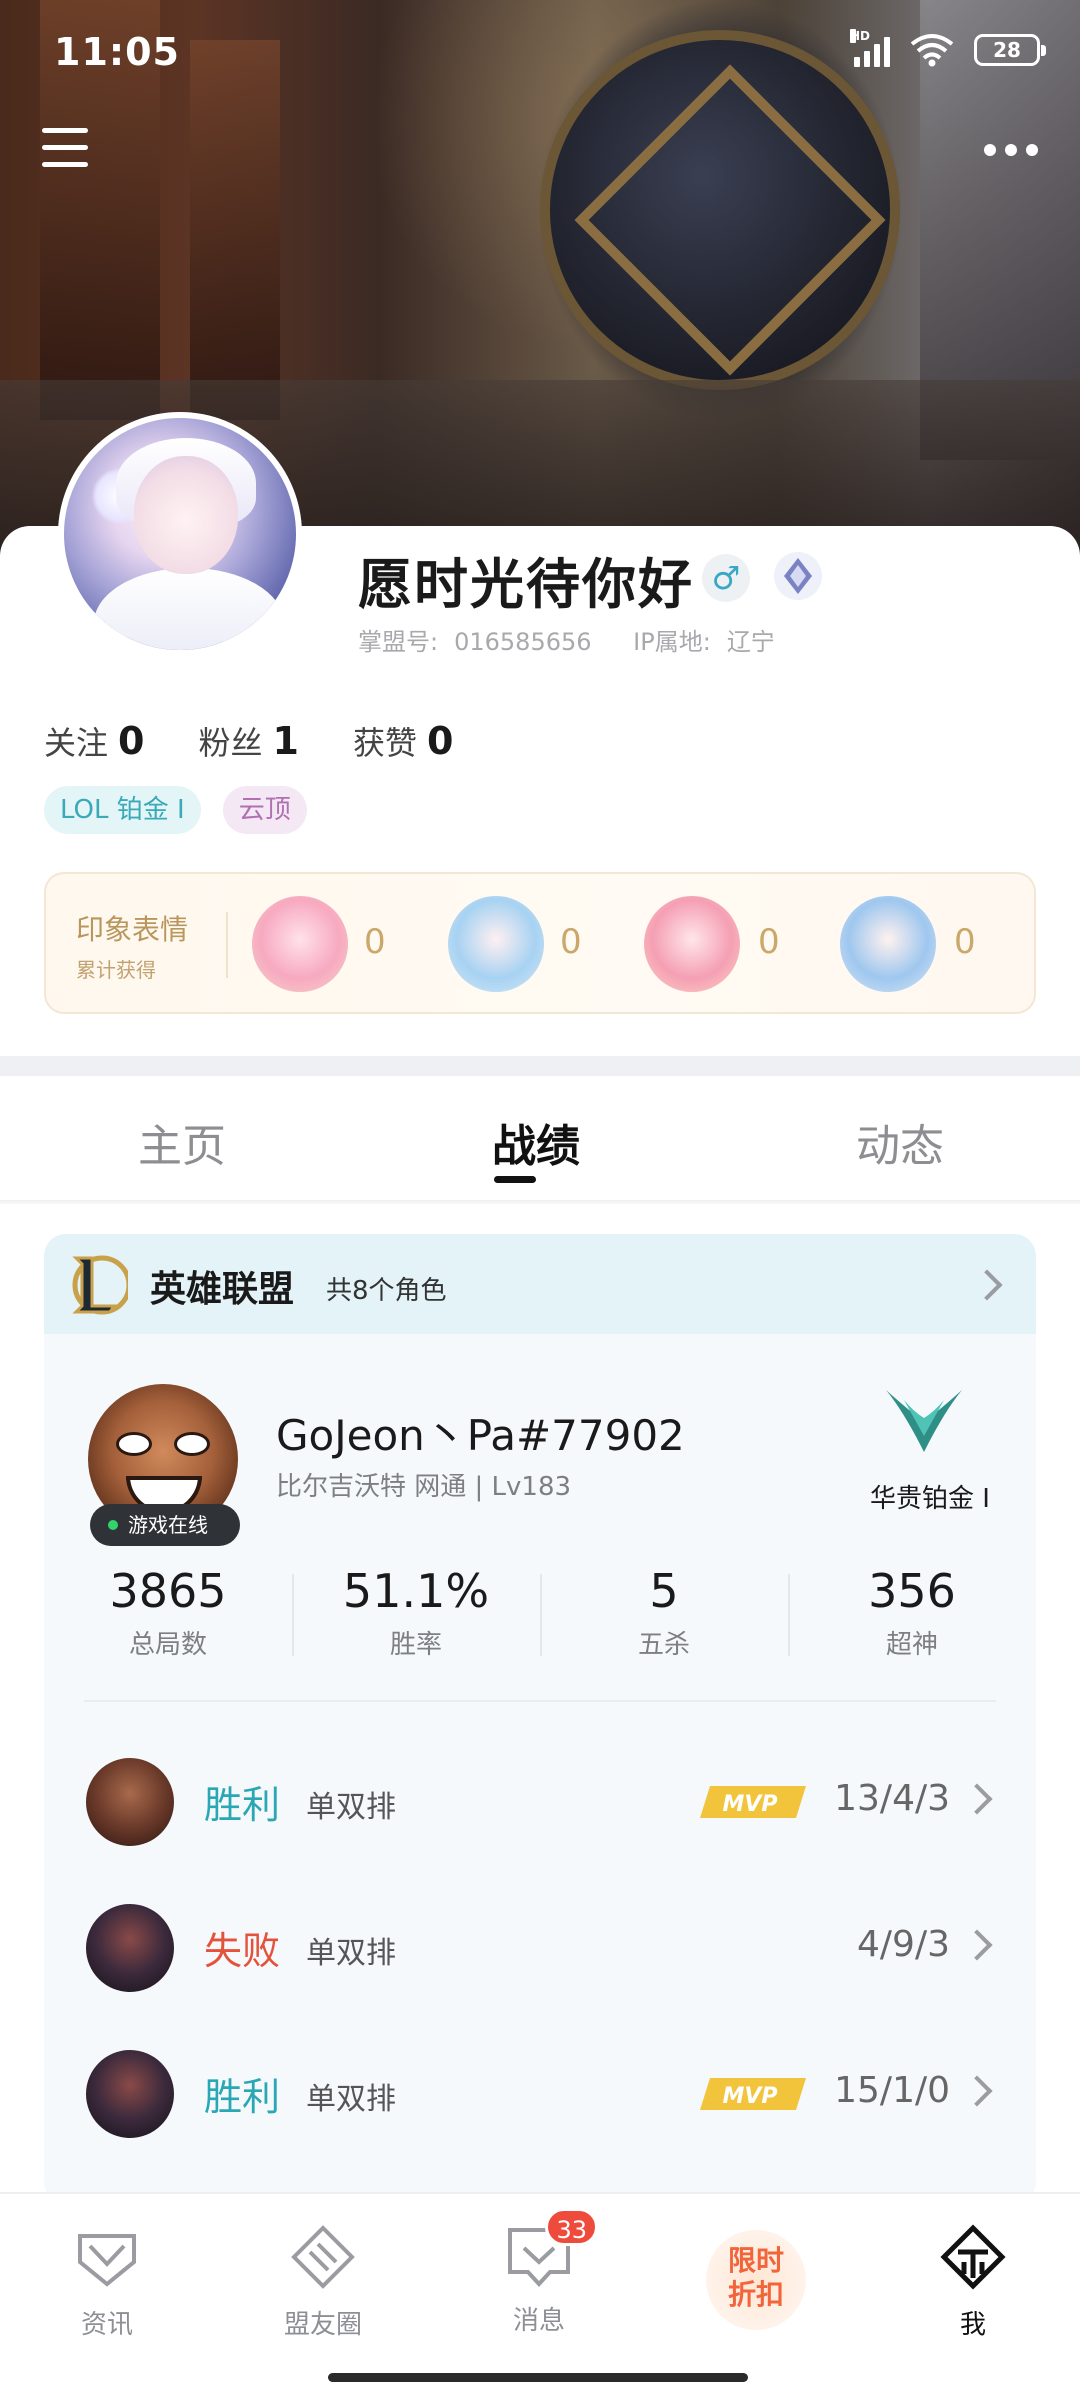 This screenshot has width=1080, height=2400. Describe the element at coordinates (403, 741) in the screenshot. I see `likes-stat: 获赞 0` at that location.